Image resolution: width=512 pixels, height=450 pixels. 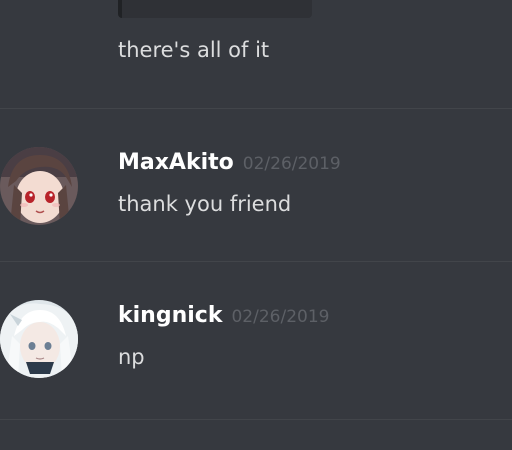 What do you see at coordinates (131, 357) in the screenshot?
I see `message-text: np` at bounding box center [131, 357].